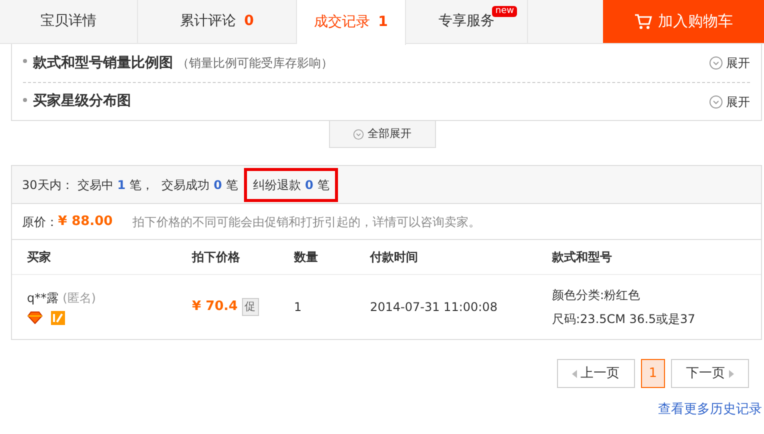  Describe the element at coordinates (574, 374) in the screenshot. I see `left-arrow-icon` at that location.